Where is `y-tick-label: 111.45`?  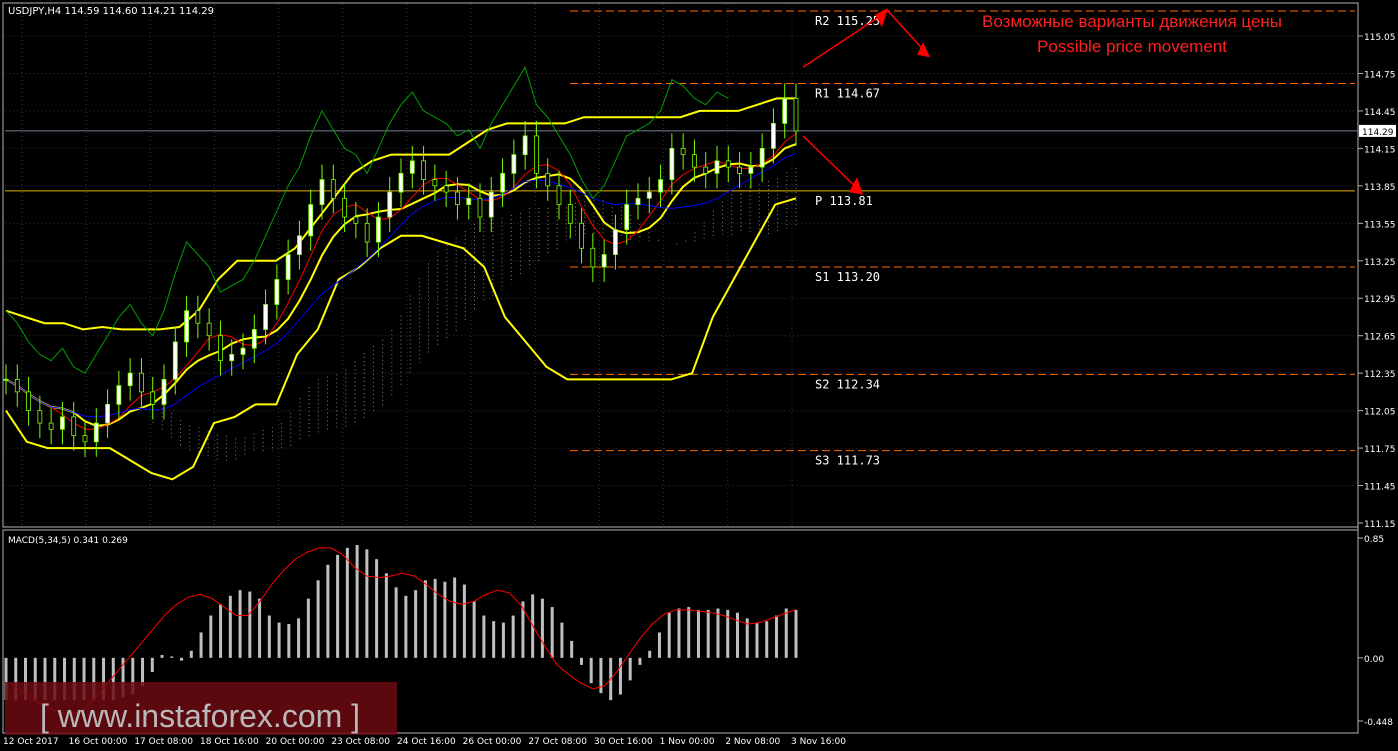
y-tick-label: 111.45 is located at coordinates (1380, 488).